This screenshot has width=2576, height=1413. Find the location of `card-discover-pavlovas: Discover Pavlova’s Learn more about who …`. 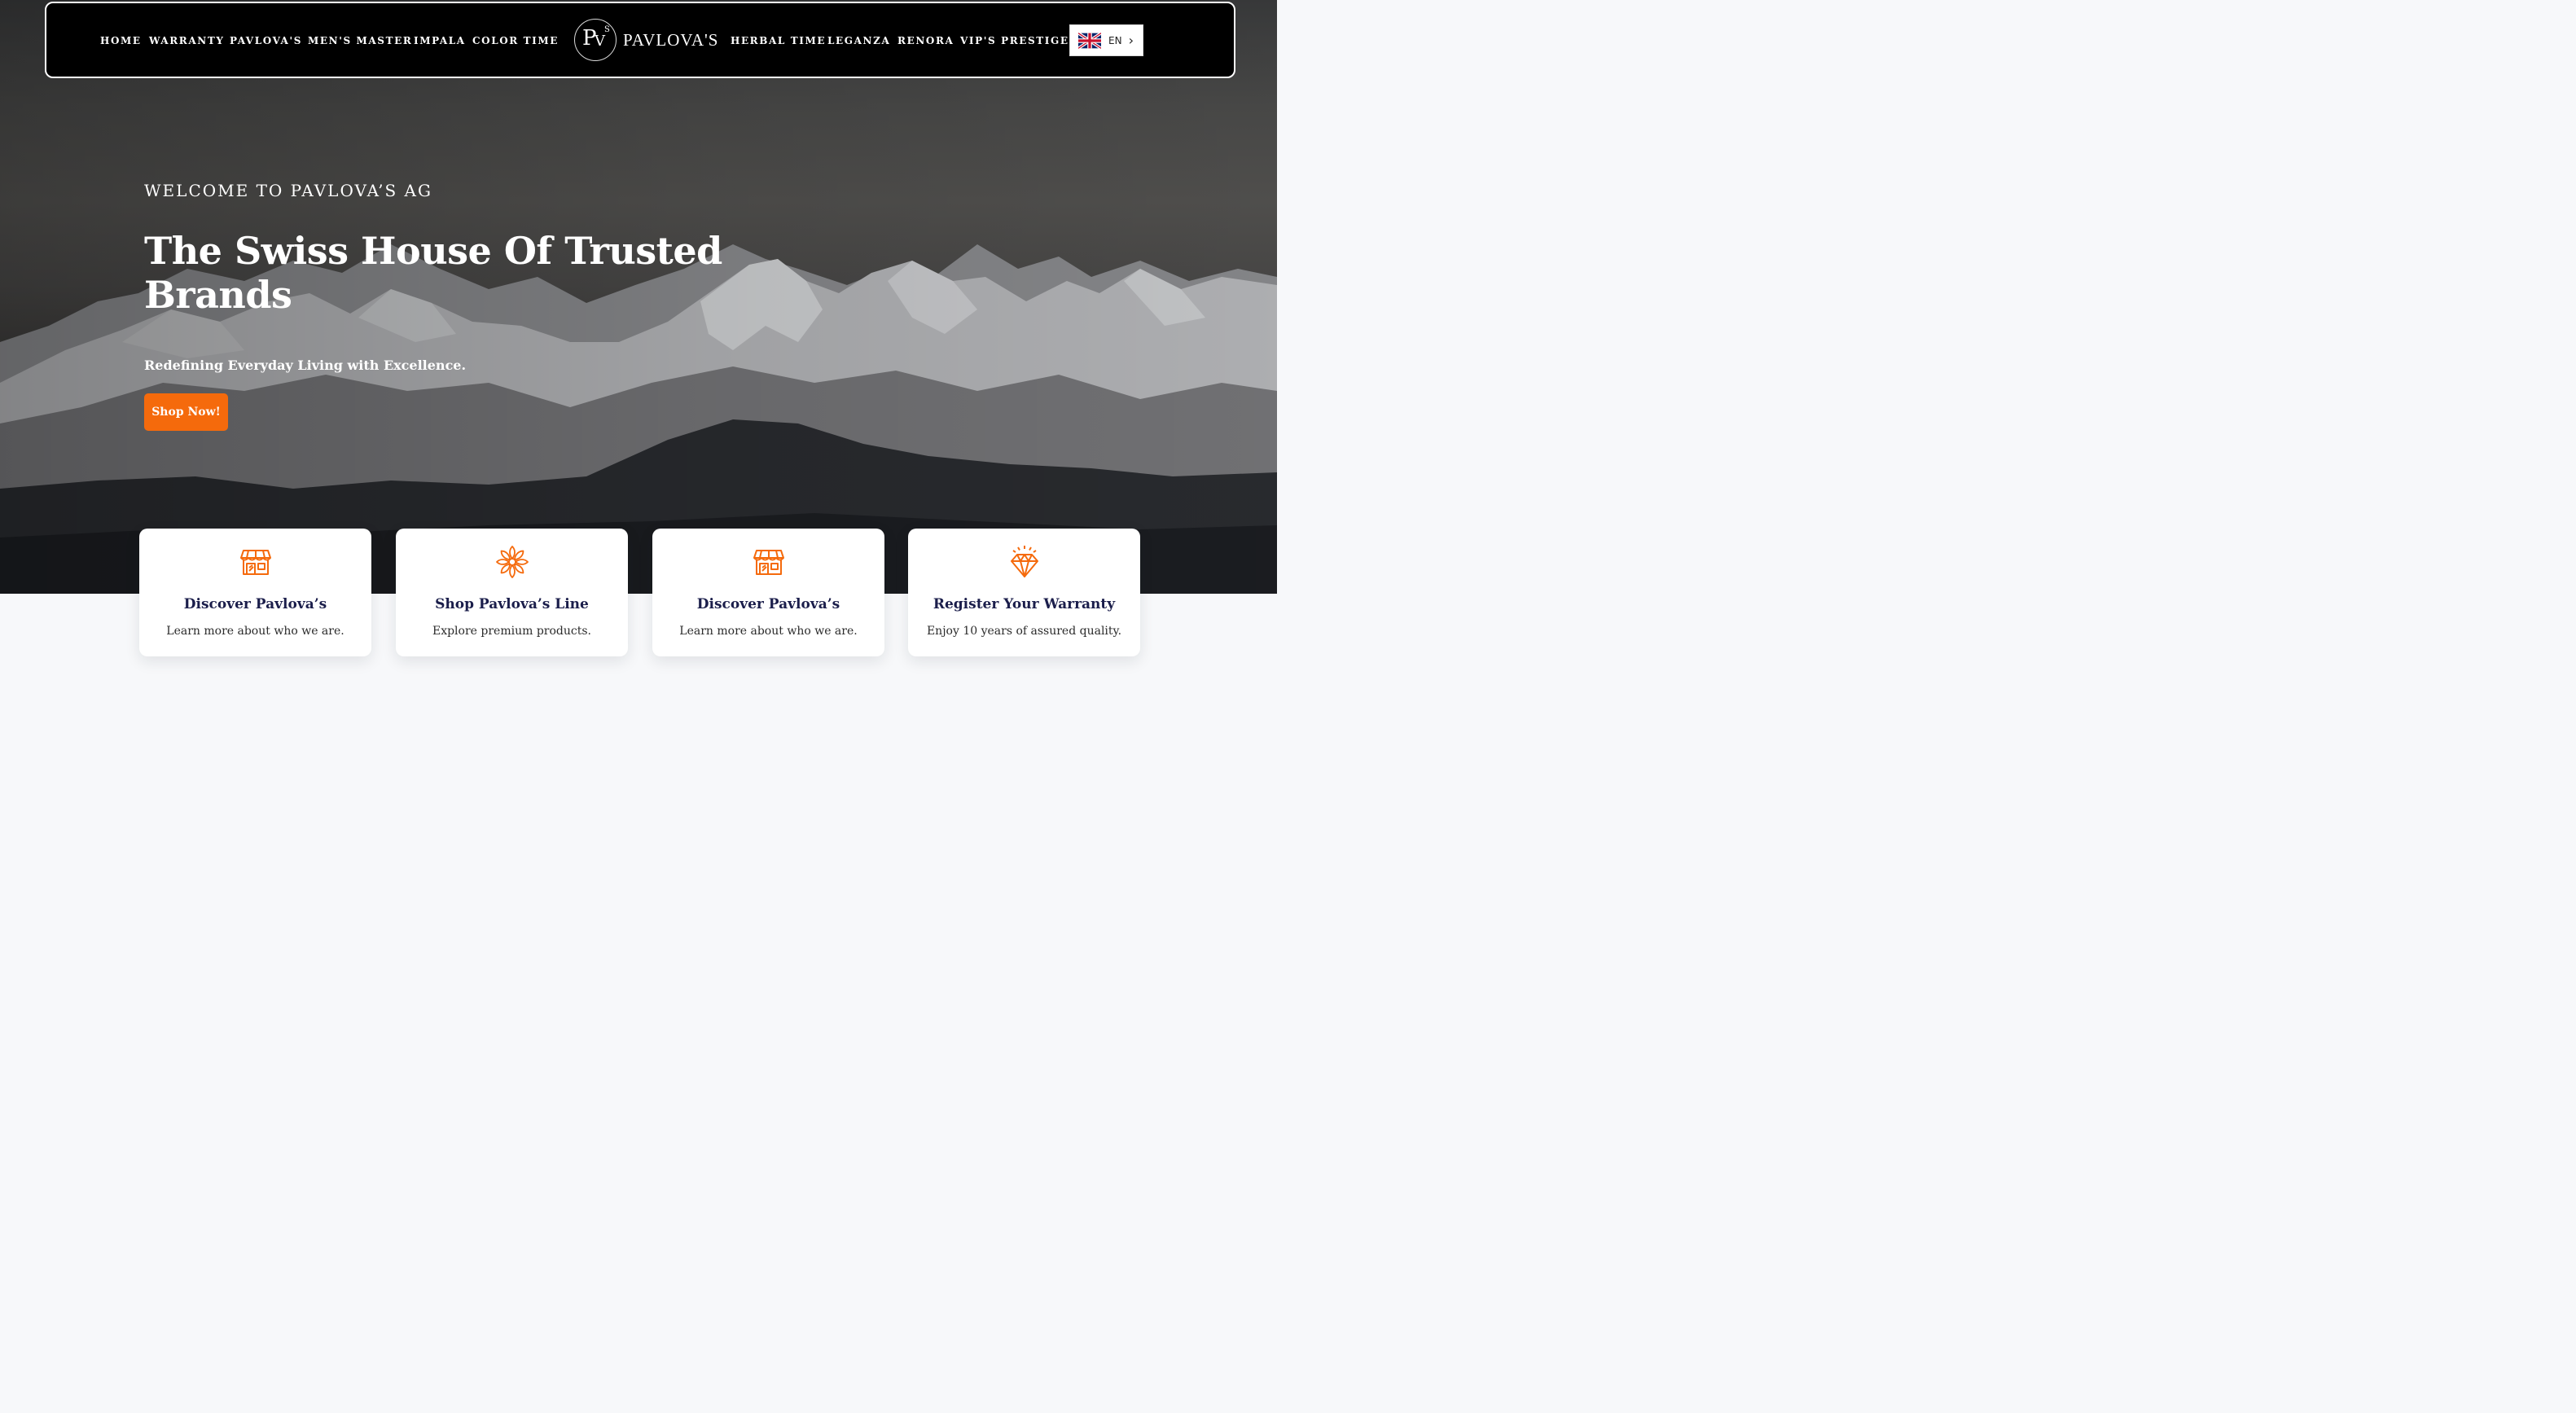

card-discover-pavlovas: Discover Pavlova’s Learn more about who … is located at coordinates (255, 592).